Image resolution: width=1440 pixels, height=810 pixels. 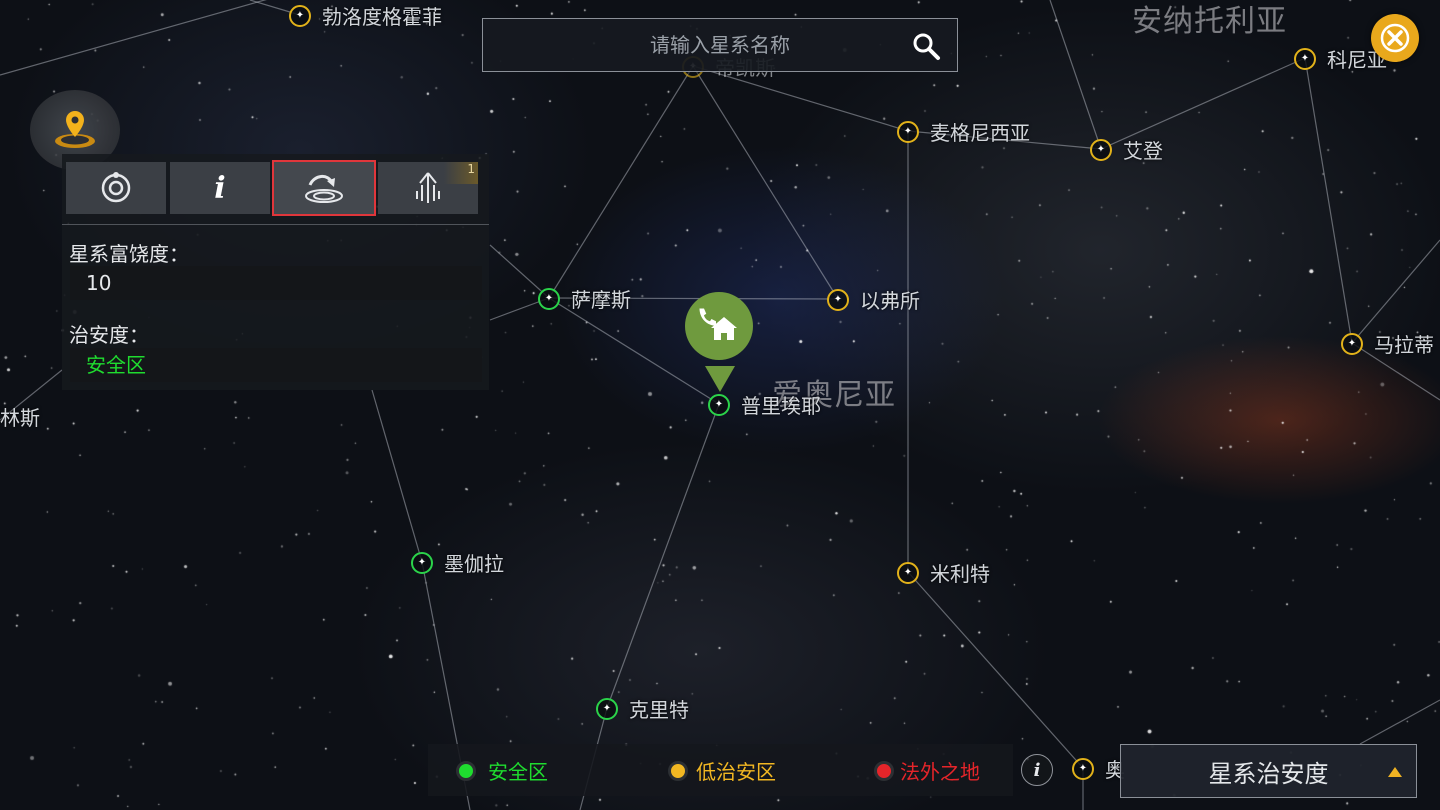 I want to click on system-samosi: ✦ 萨摩斯, so click(x=583, y=298).